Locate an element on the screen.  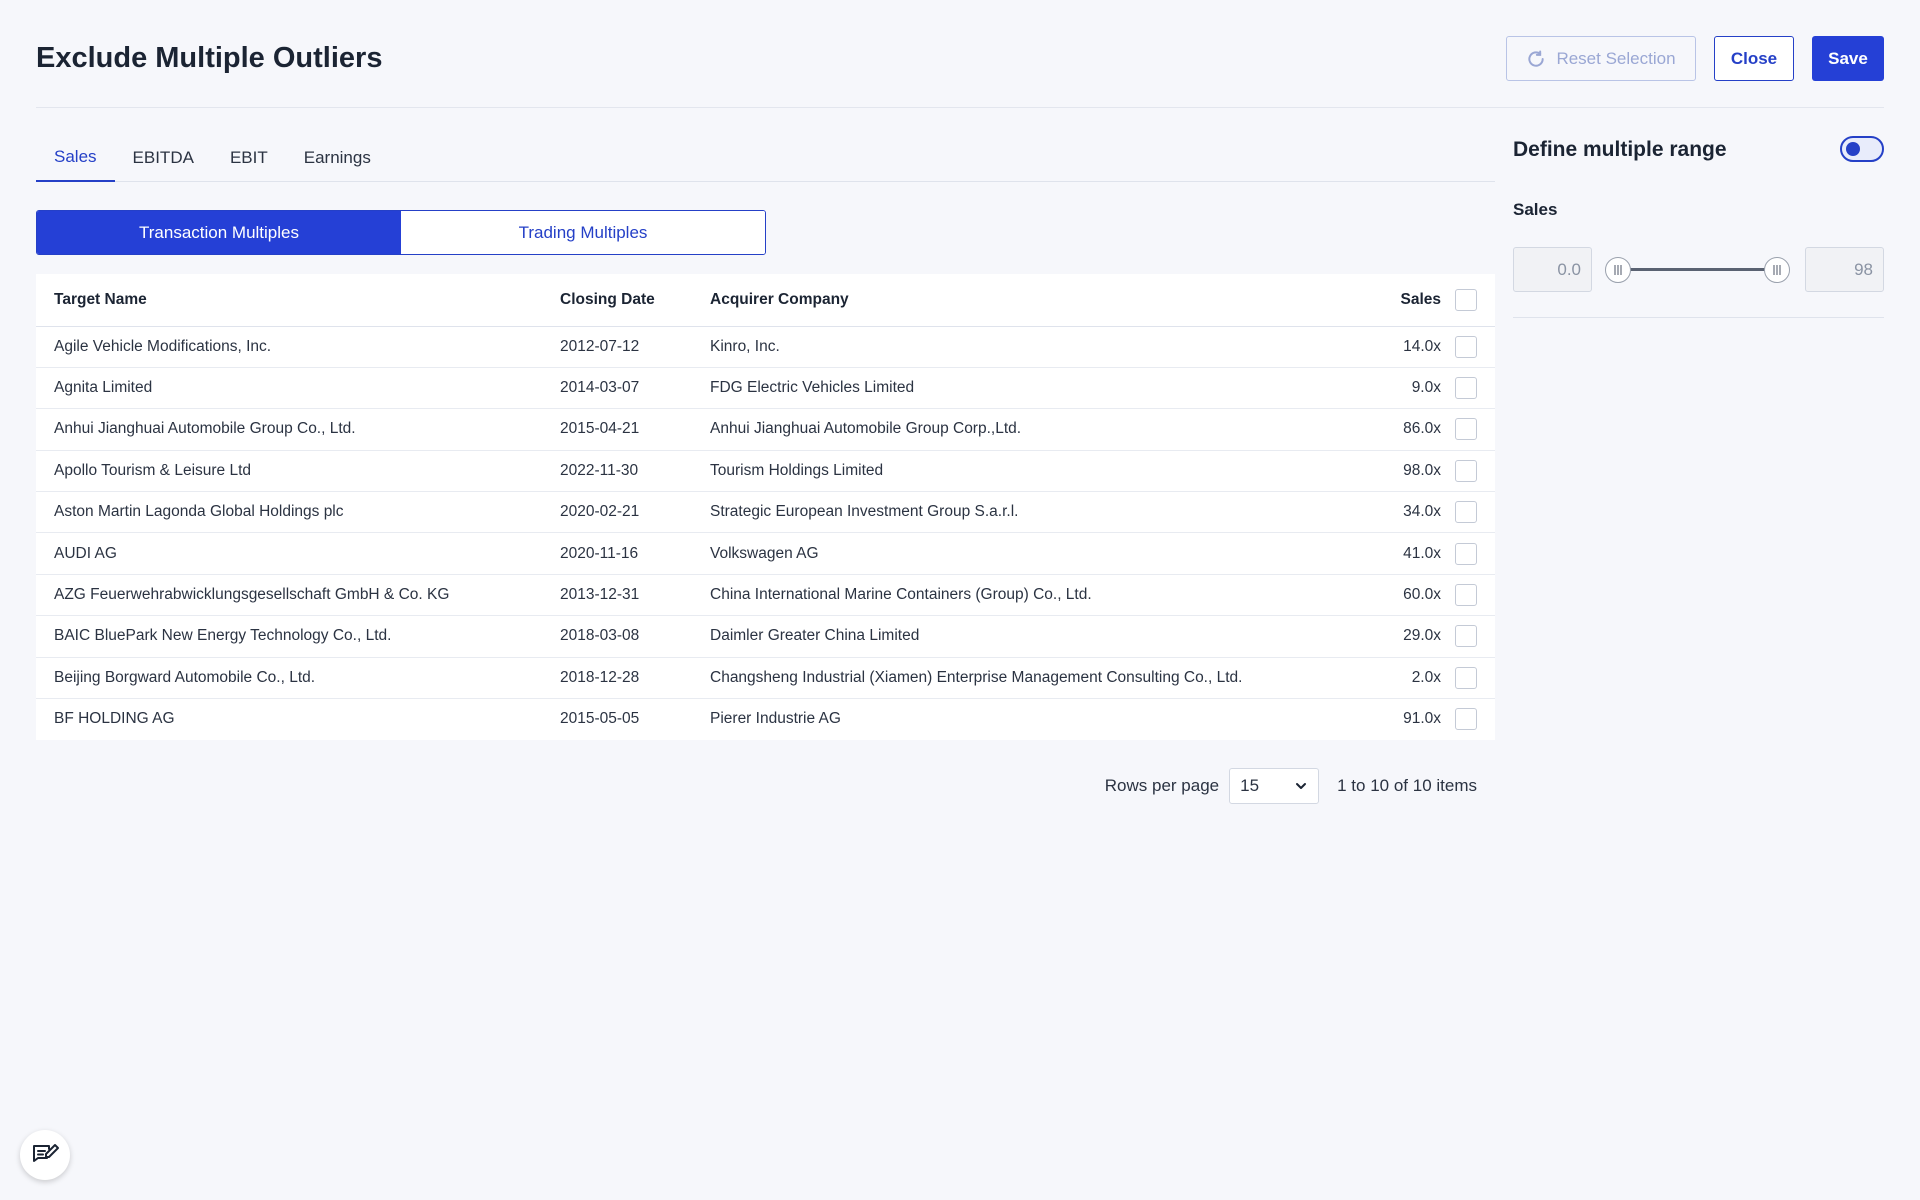
cell-sales: 60.0x is located at coordinates (1420, 595).